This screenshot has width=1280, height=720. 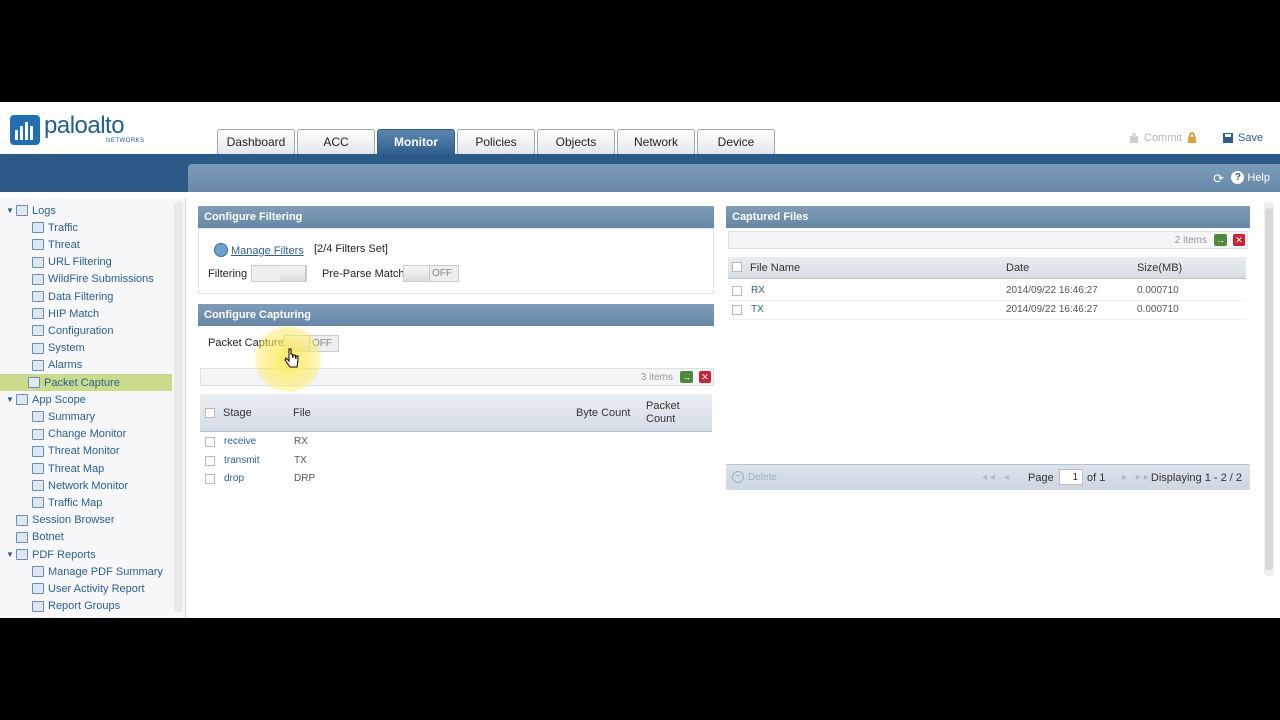 What do you see at coordinates (60, 520) in the screenshot?
I see `sidebar-item-session-browser: Session Browser` at bounding box center [60, 520].